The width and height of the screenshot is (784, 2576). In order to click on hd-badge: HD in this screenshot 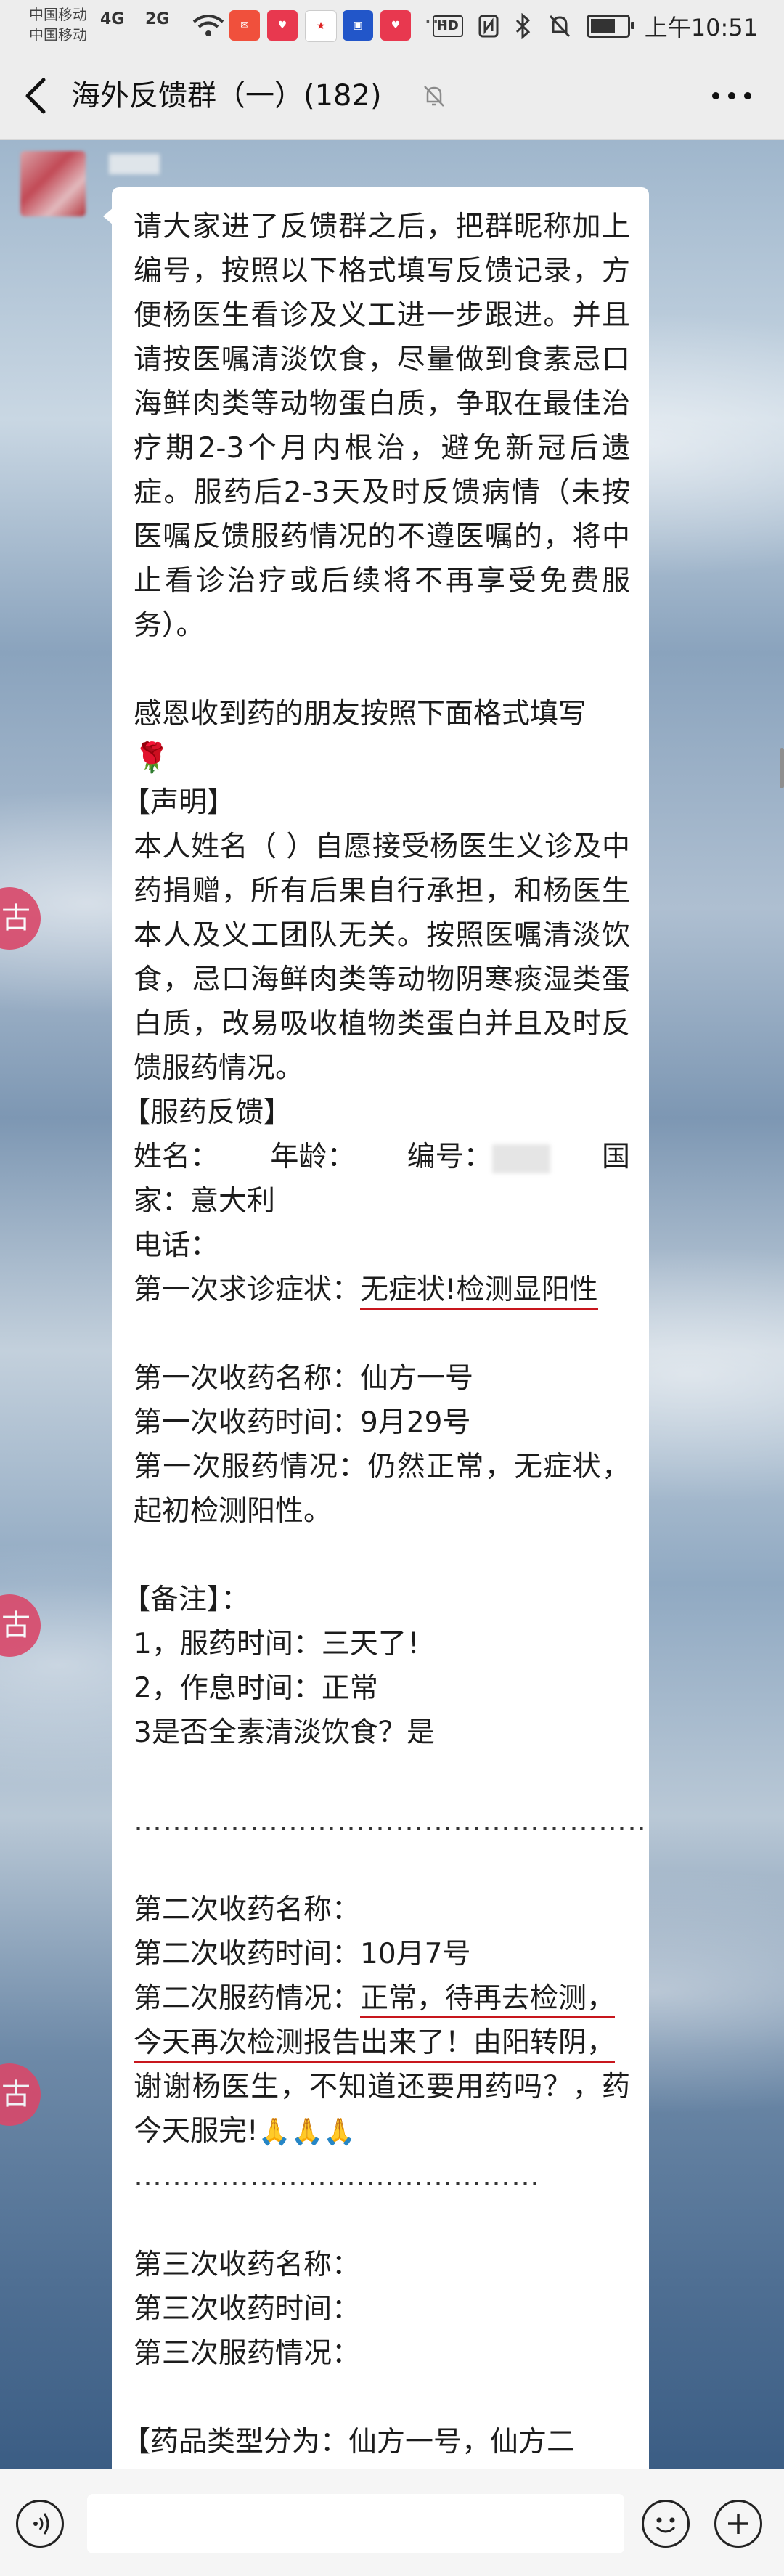, I will do `click(448, 26)`.